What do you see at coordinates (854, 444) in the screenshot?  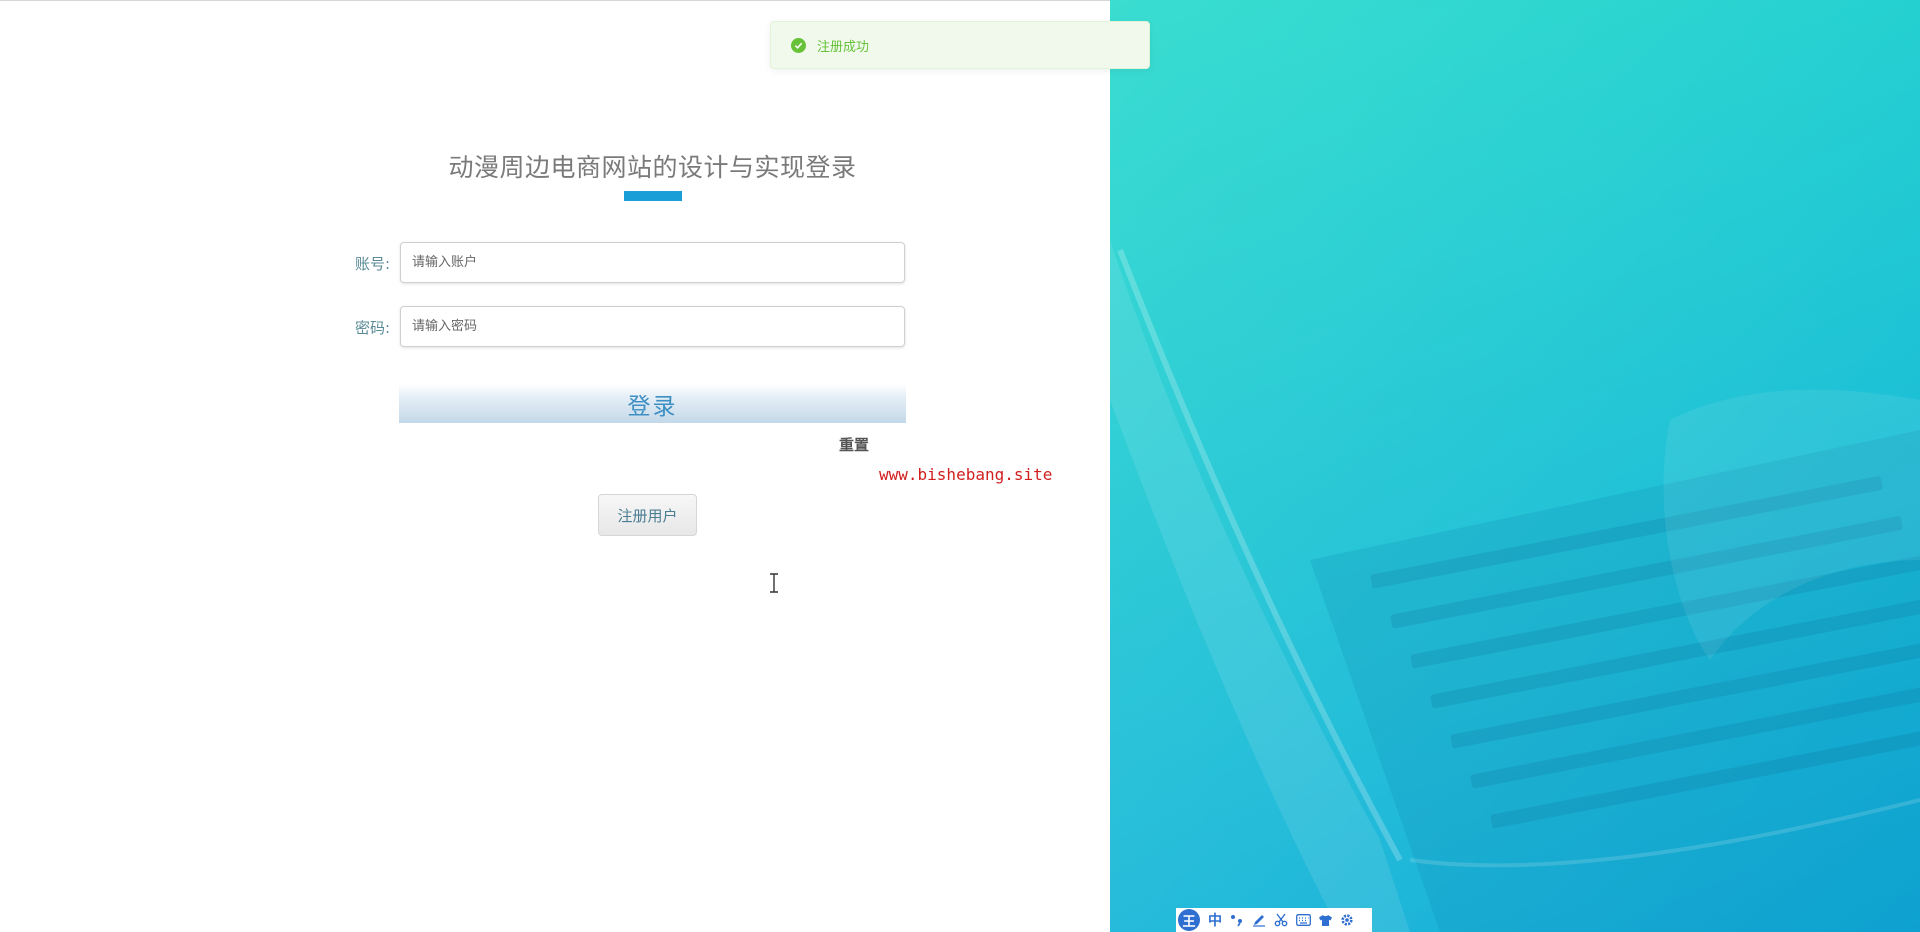 I see `reset-button: 重置` at bounding box center [854, 444].